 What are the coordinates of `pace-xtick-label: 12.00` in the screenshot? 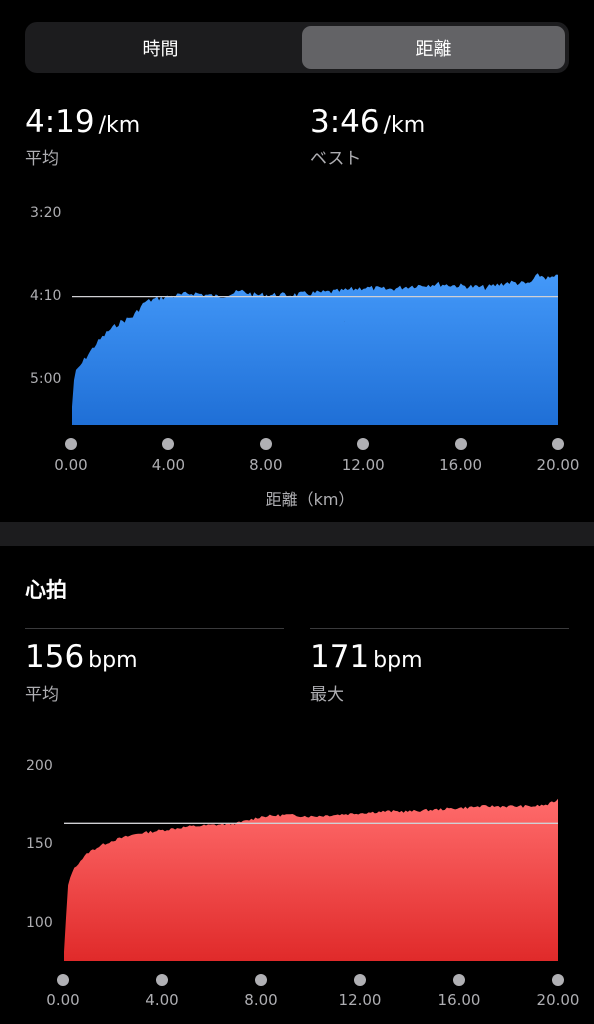 It's located at (363, 465).